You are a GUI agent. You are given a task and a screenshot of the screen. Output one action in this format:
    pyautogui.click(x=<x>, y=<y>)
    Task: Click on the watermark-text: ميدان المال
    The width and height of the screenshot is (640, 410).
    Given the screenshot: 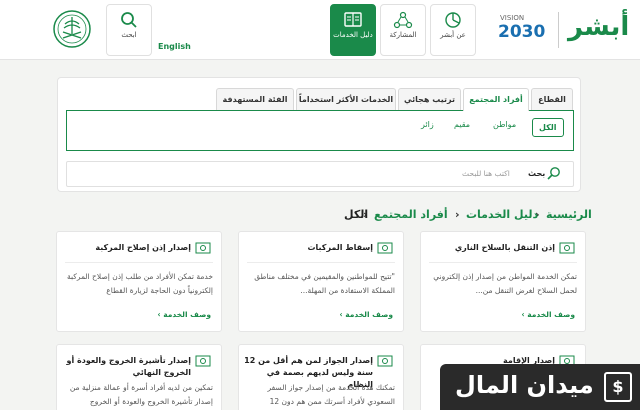 What is the action you would take?
    pyautogui.click(x=524, y=385)
    